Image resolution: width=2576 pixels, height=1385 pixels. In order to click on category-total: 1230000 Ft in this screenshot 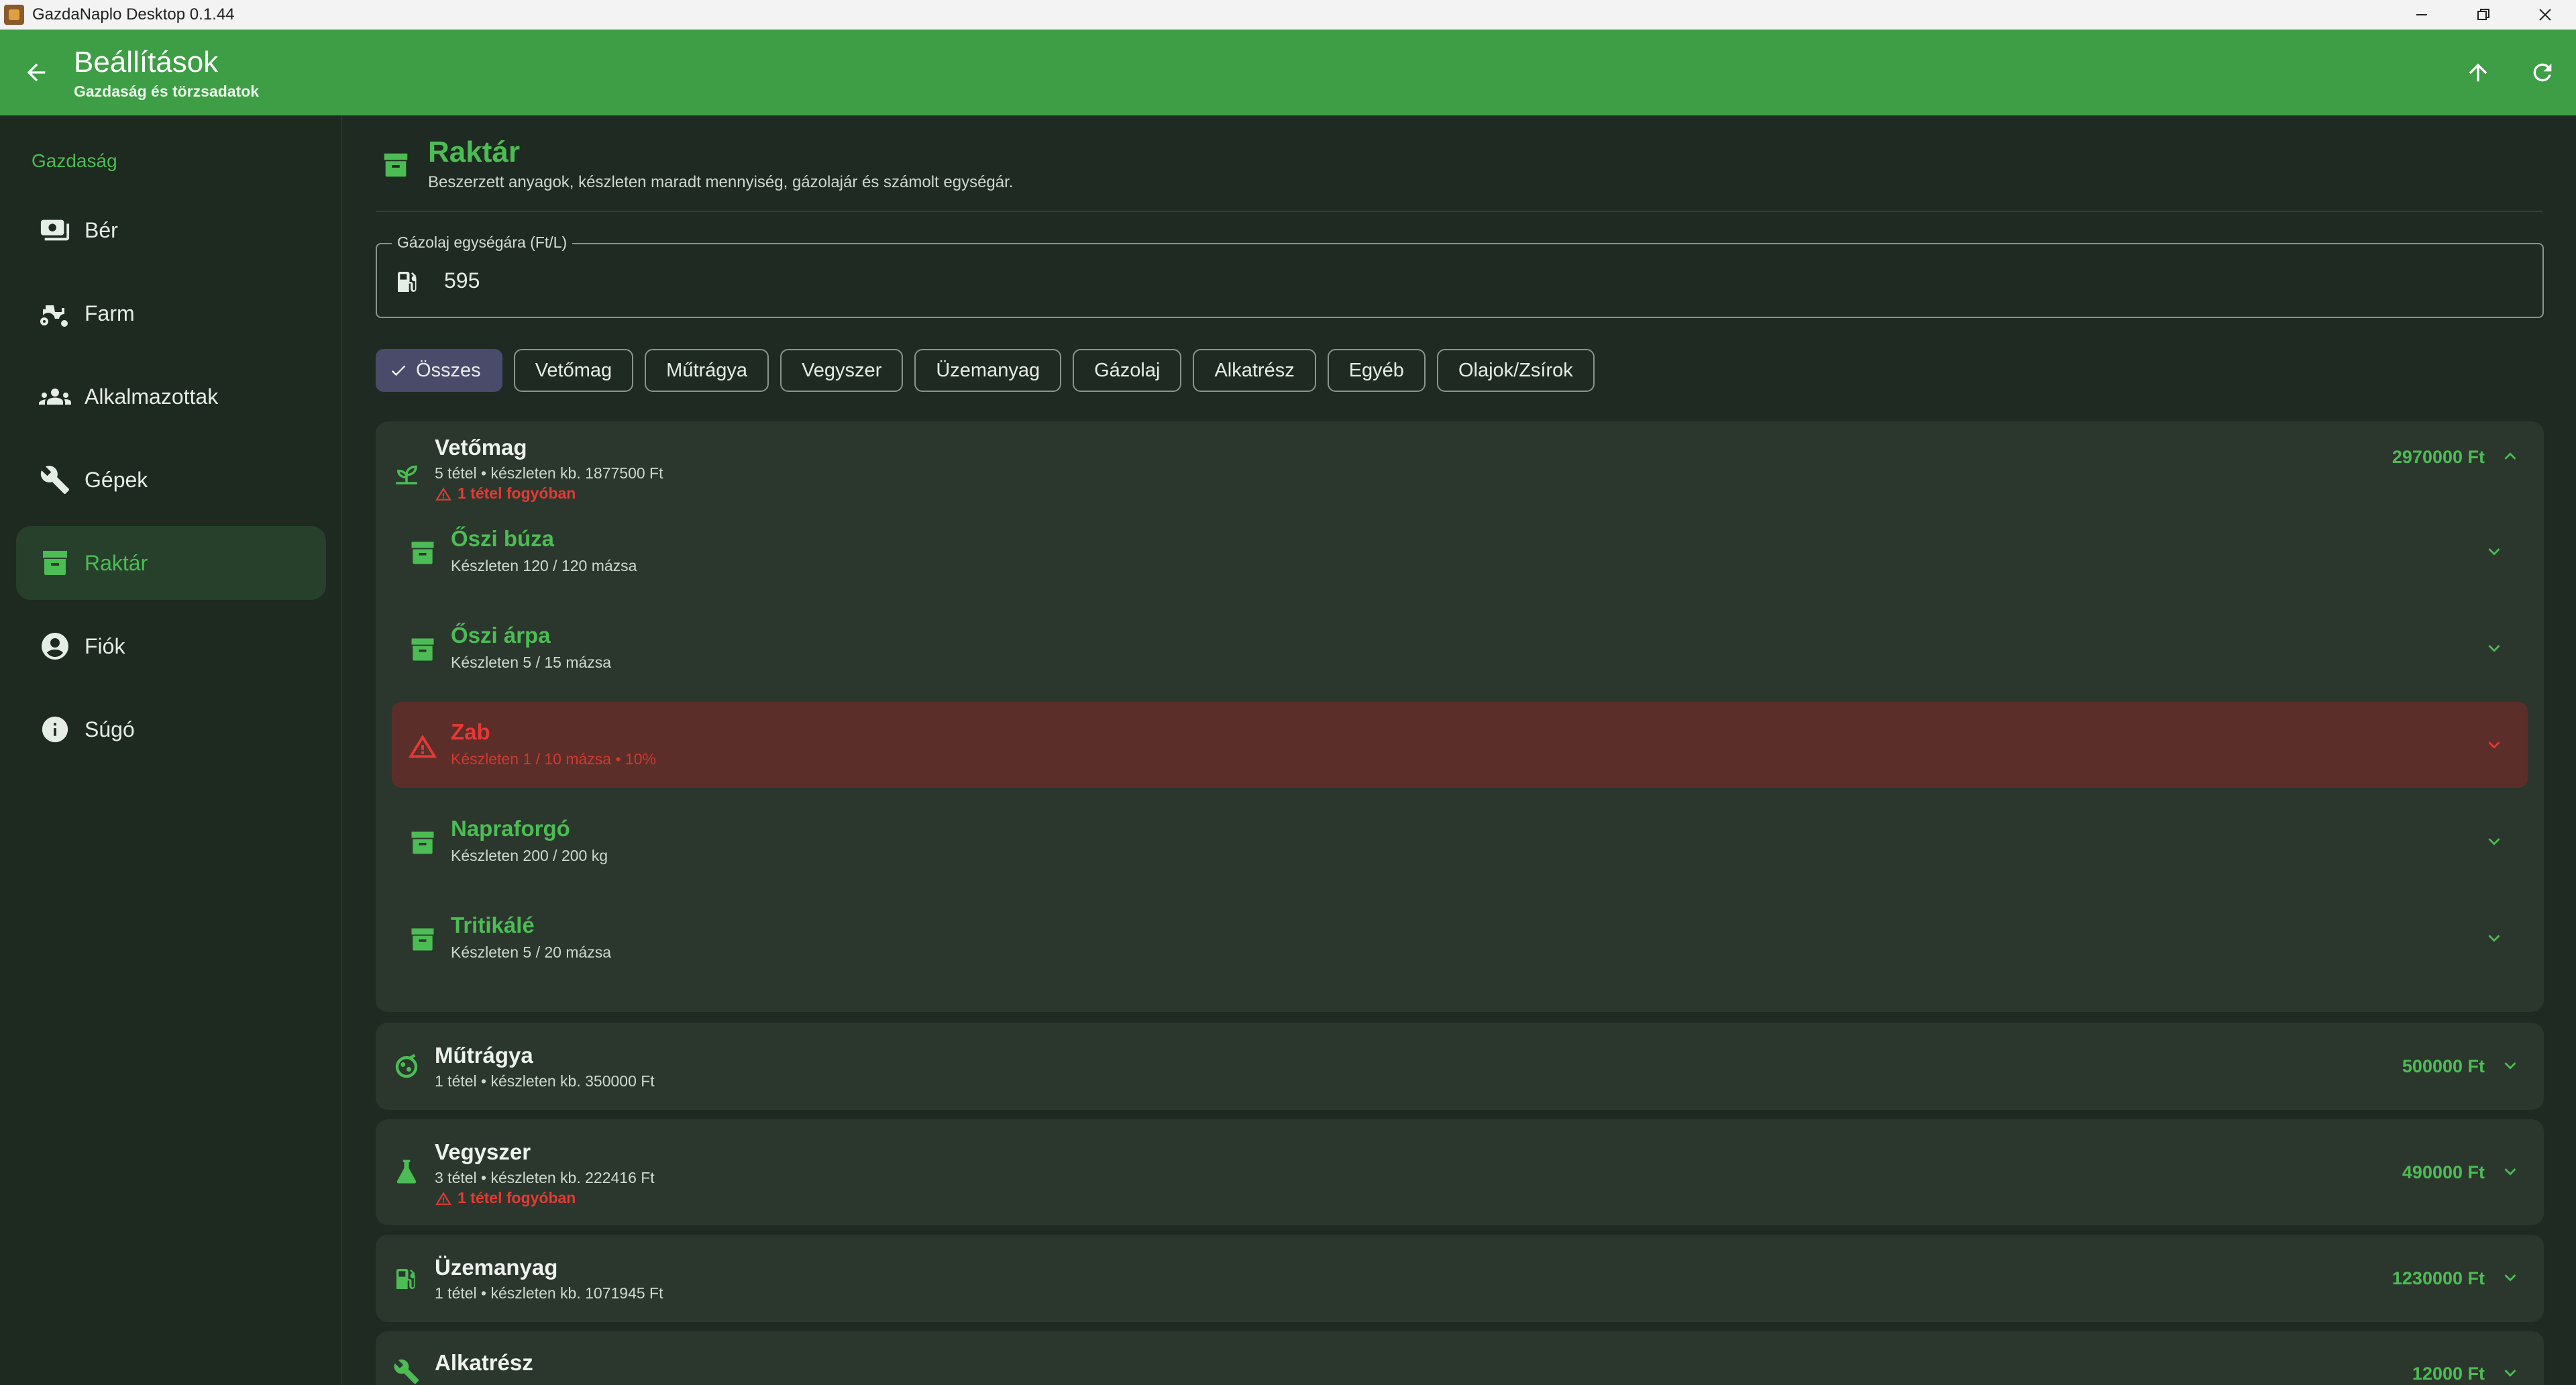, I will do `click(2438, 1278)`.